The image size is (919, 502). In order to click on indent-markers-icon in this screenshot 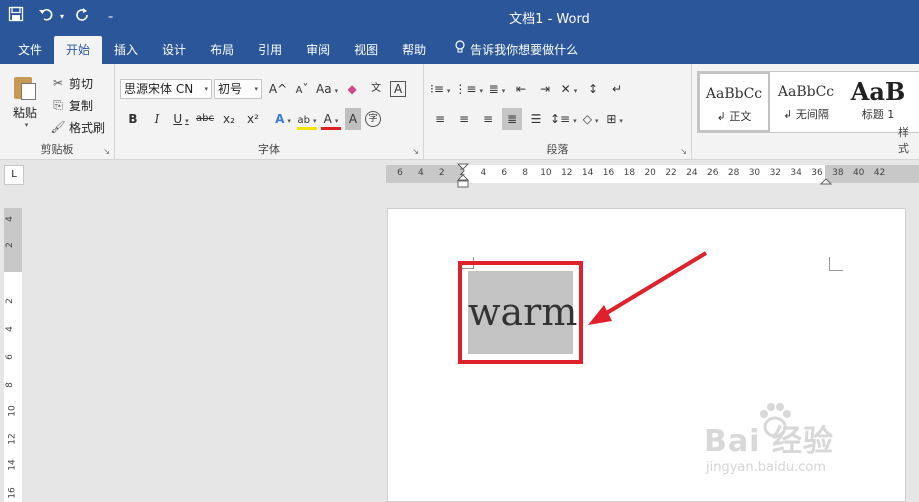, I will do `click(463, 176)`.